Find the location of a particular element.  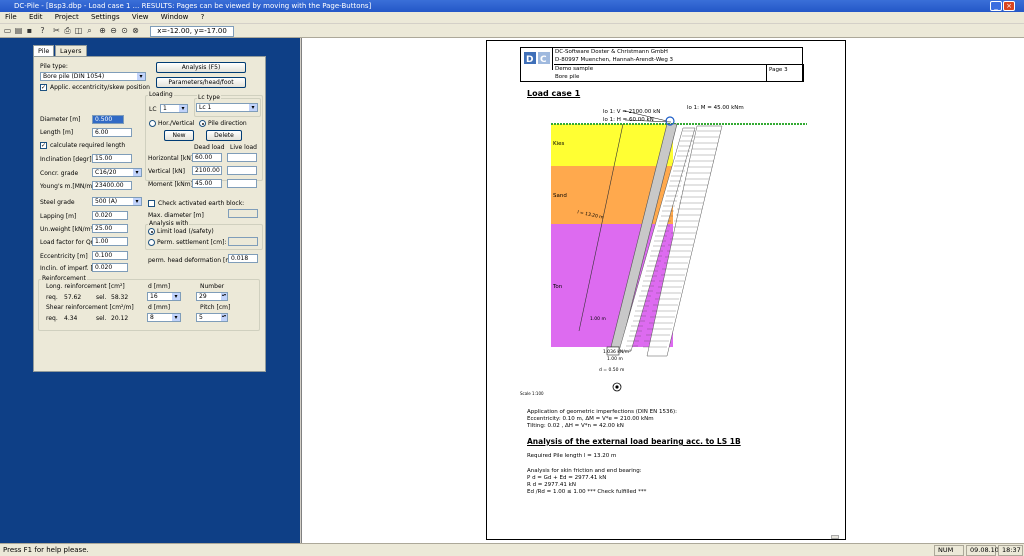

eccentricity-input: 0.100 is located at coordinates (110, 255).